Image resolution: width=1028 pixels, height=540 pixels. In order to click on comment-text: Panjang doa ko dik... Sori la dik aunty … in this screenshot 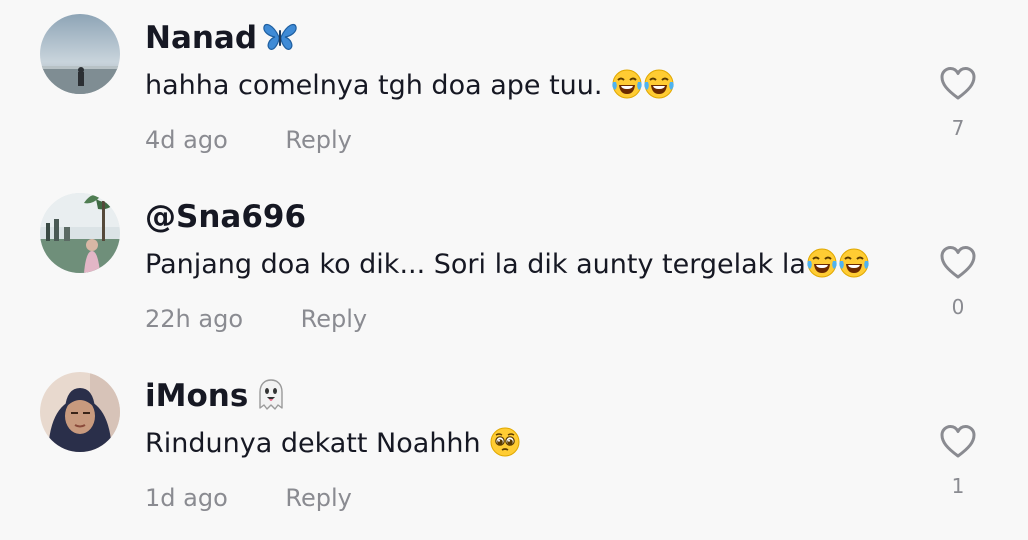, I will do `click(507, 265)`.